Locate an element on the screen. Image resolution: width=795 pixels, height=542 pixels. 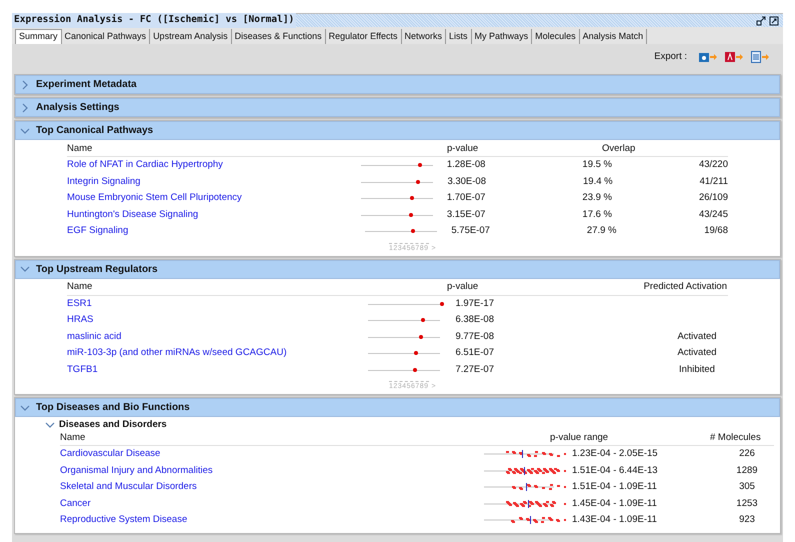
row-link: Organismal Injury and Abnormalities is located at coordinates (272, 471).